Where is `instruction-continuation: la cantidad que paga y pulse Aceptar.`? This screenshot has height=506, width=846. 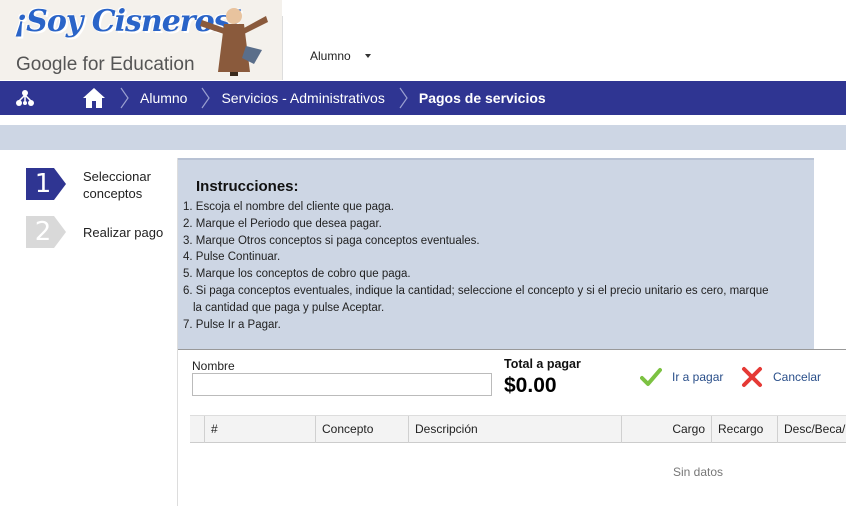
instruction-continuation: la cantidad que paga y pulse Aceptar. is located at coordinates (289, 307).